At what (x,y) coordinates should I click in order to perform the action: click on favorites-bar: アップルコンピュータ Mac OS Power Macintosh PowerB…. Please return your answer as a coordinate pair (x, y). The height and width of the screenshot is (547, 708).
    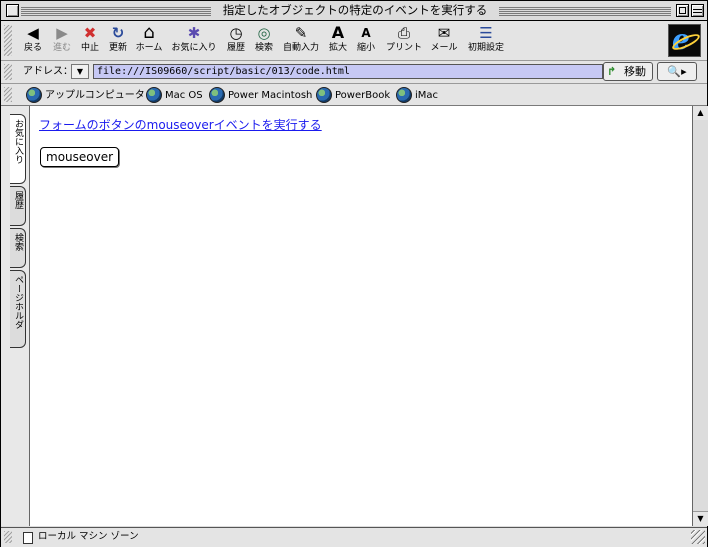
    Looking at the image, I should click on (354, 95).